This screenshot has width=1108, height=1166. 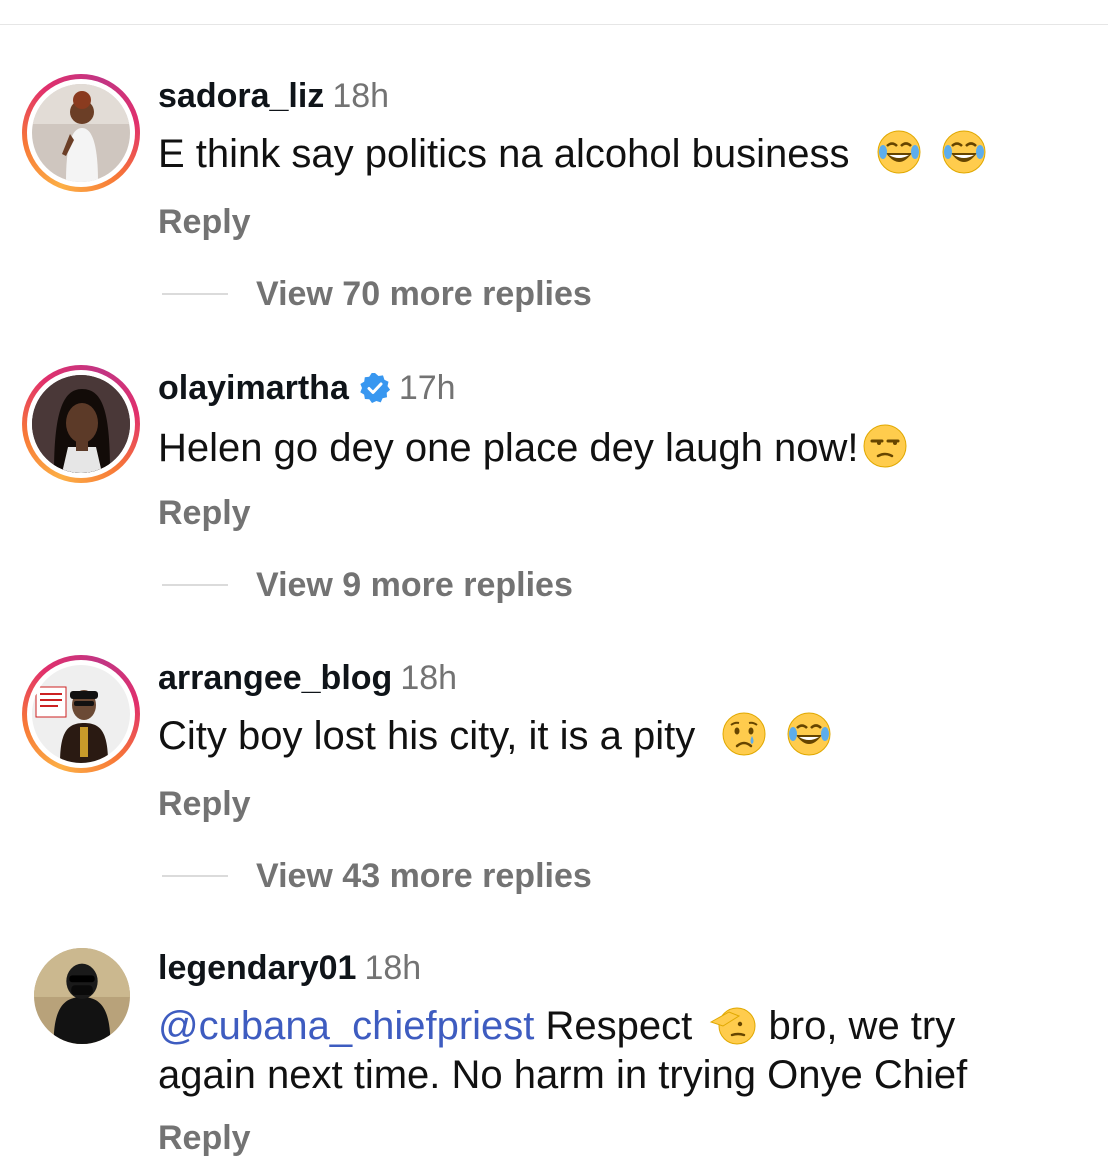 I want to click on top-divider, so click(x=554, y=24).